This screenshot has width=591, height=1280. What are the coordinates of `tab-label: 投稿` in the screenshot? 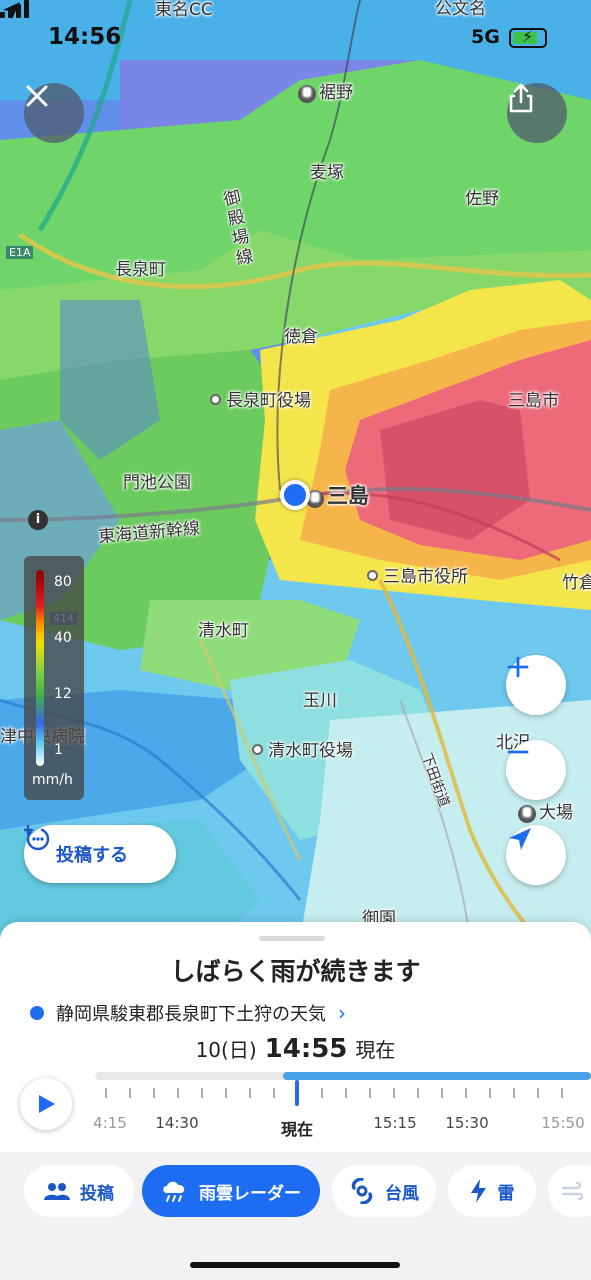 It's located at (97, 1193).